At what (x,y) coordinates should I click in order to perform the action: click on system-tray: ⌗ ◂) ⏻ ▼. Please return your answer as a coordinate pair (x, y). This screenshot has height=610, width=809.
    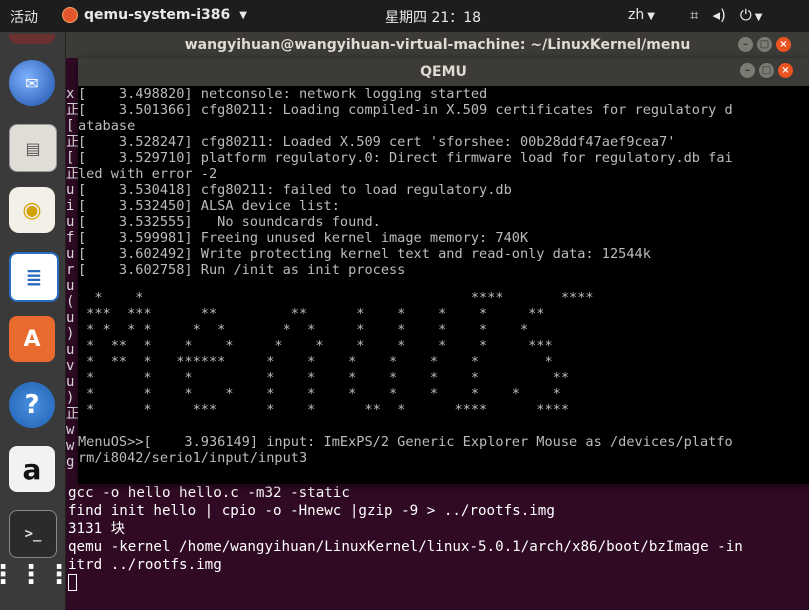
    Looking at the image, I should click on (726, 15).